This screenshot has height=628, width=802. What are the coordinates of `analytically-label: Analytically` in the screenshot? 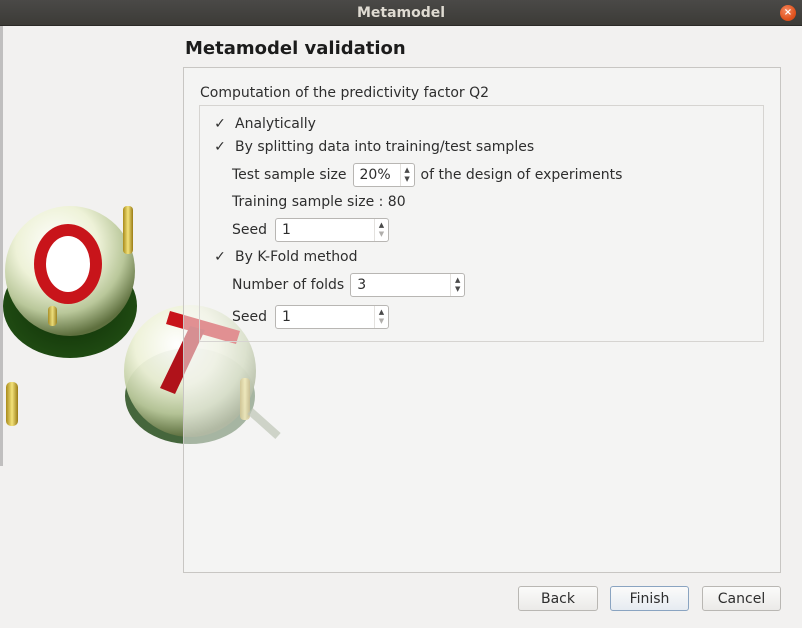 It's located at (275, 124).